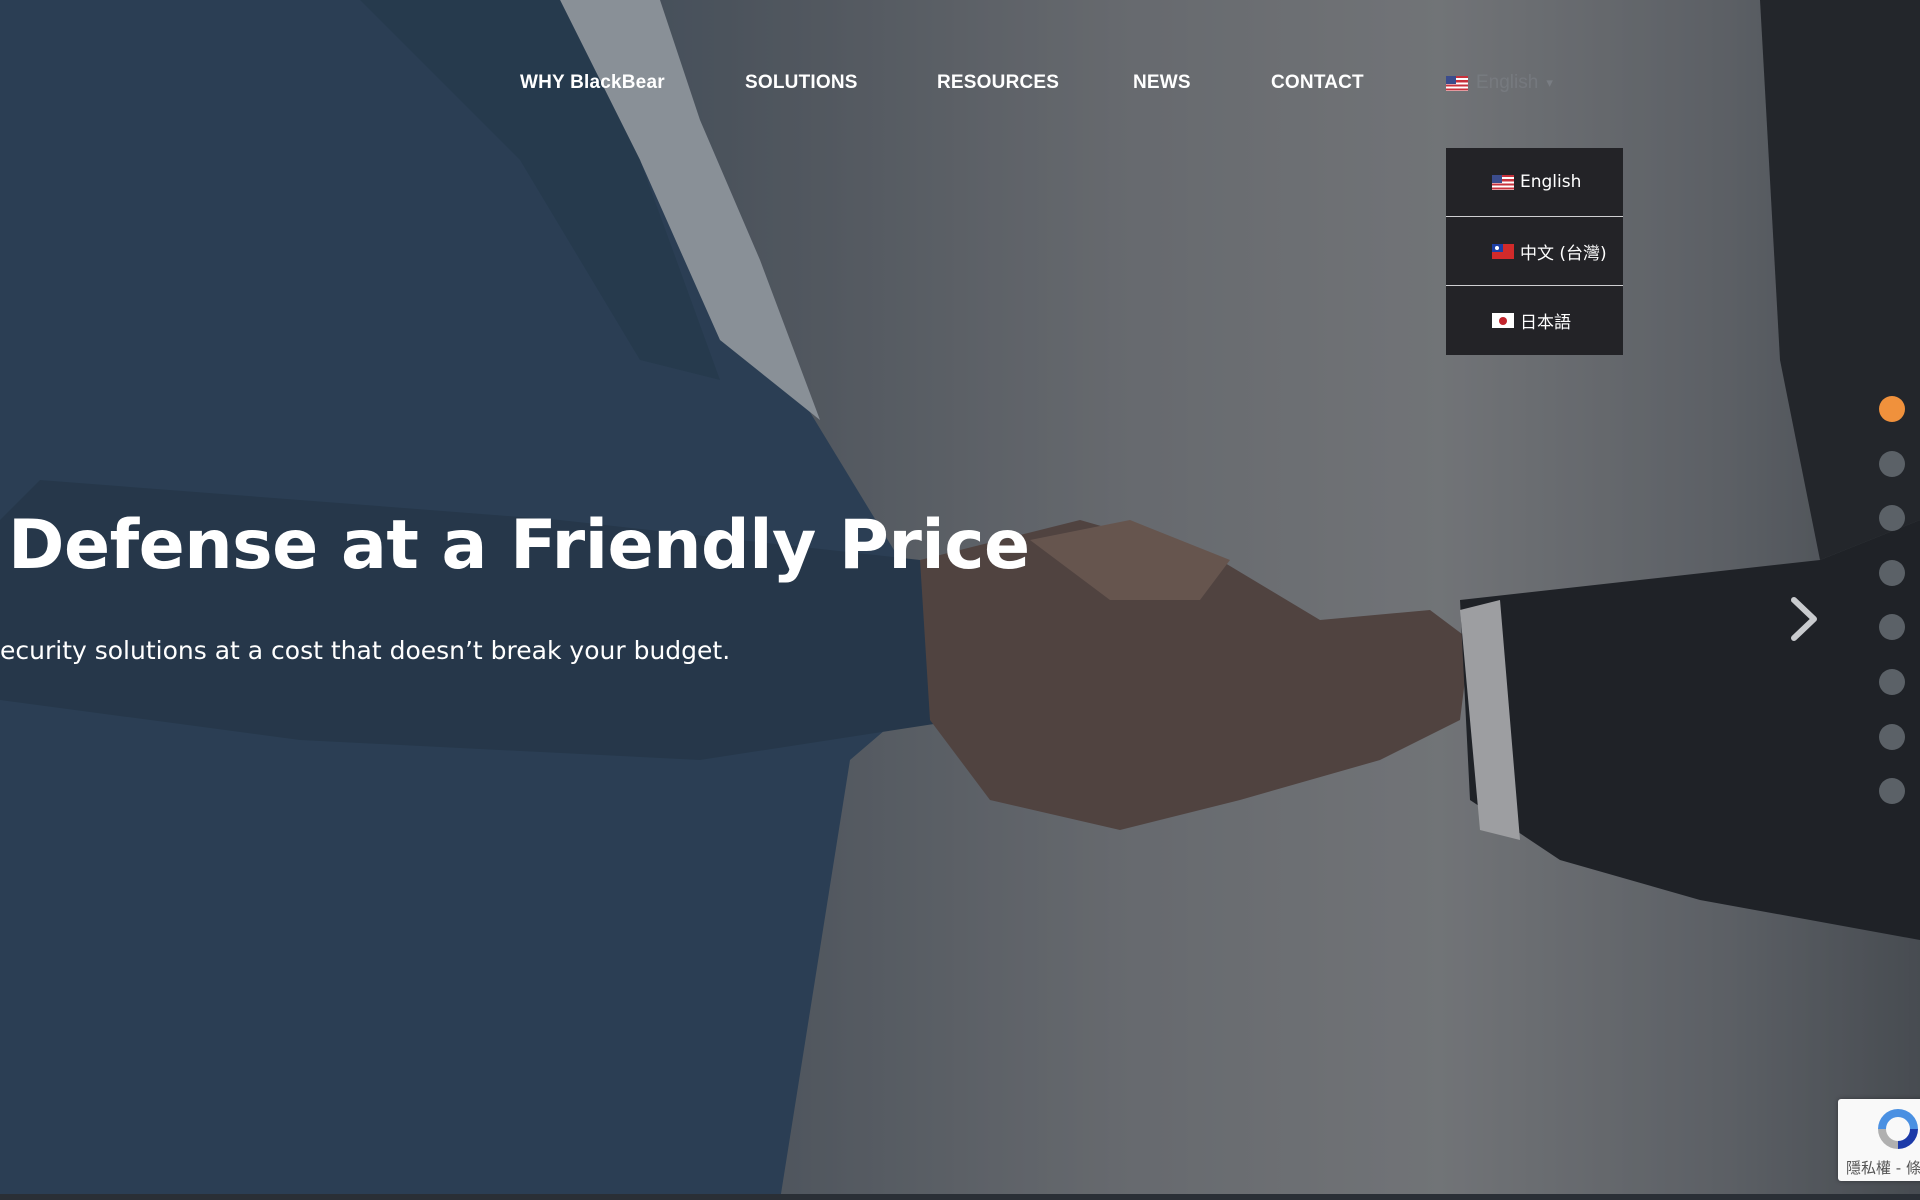 The image size is (1920, 1200). I want to click on recaptcha-icon, so click(1898, 1129).